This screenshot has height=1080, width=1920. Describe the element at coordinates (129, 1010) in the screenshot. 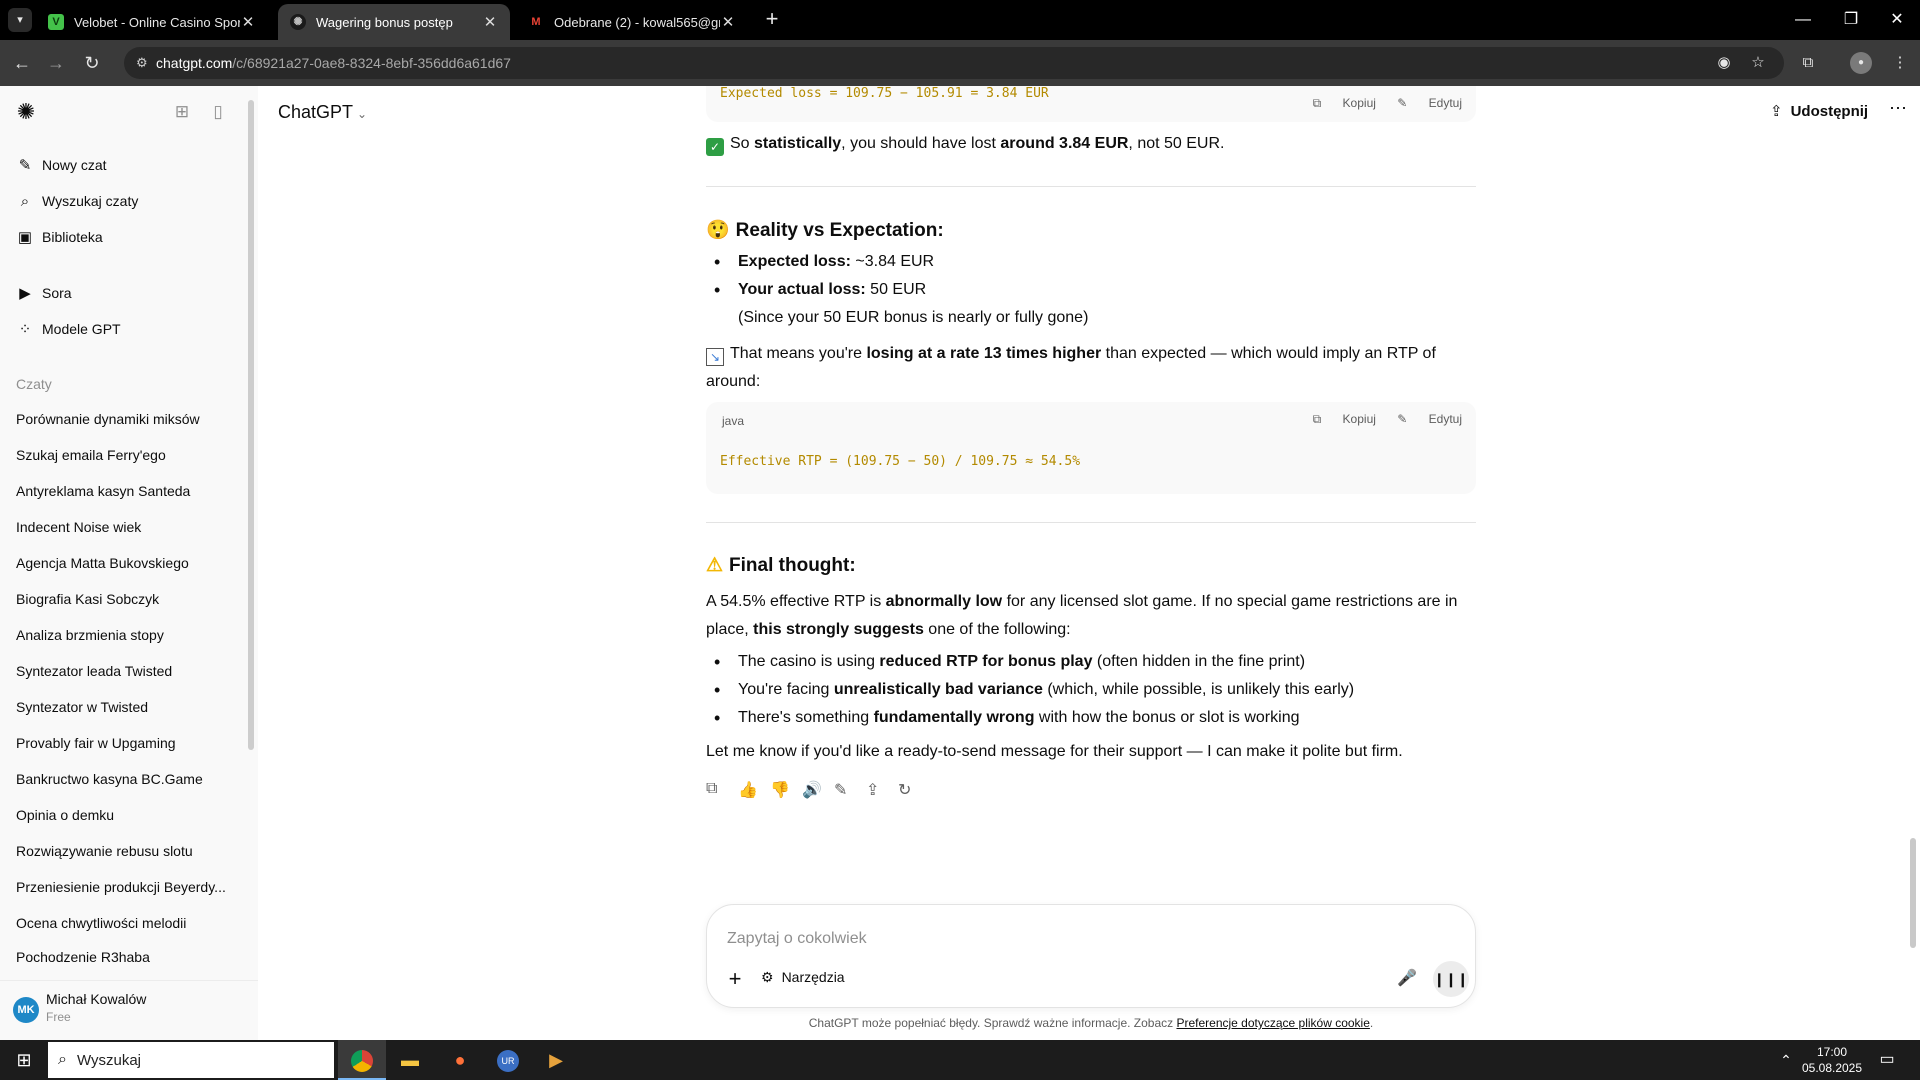

I see `user-account-menu: MK Michał Kowalów Free` at that location.